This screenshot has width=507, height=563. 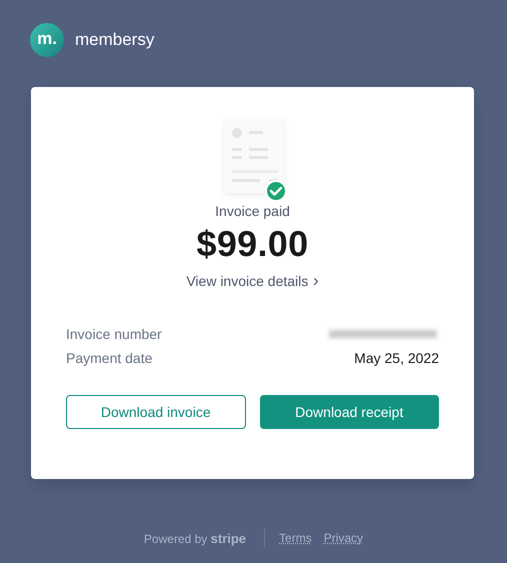 What do you see at coordinates (349, 412) in the screenshot?
I see `download-receipt-button: Download receipt` at bounding box center [349, 412].